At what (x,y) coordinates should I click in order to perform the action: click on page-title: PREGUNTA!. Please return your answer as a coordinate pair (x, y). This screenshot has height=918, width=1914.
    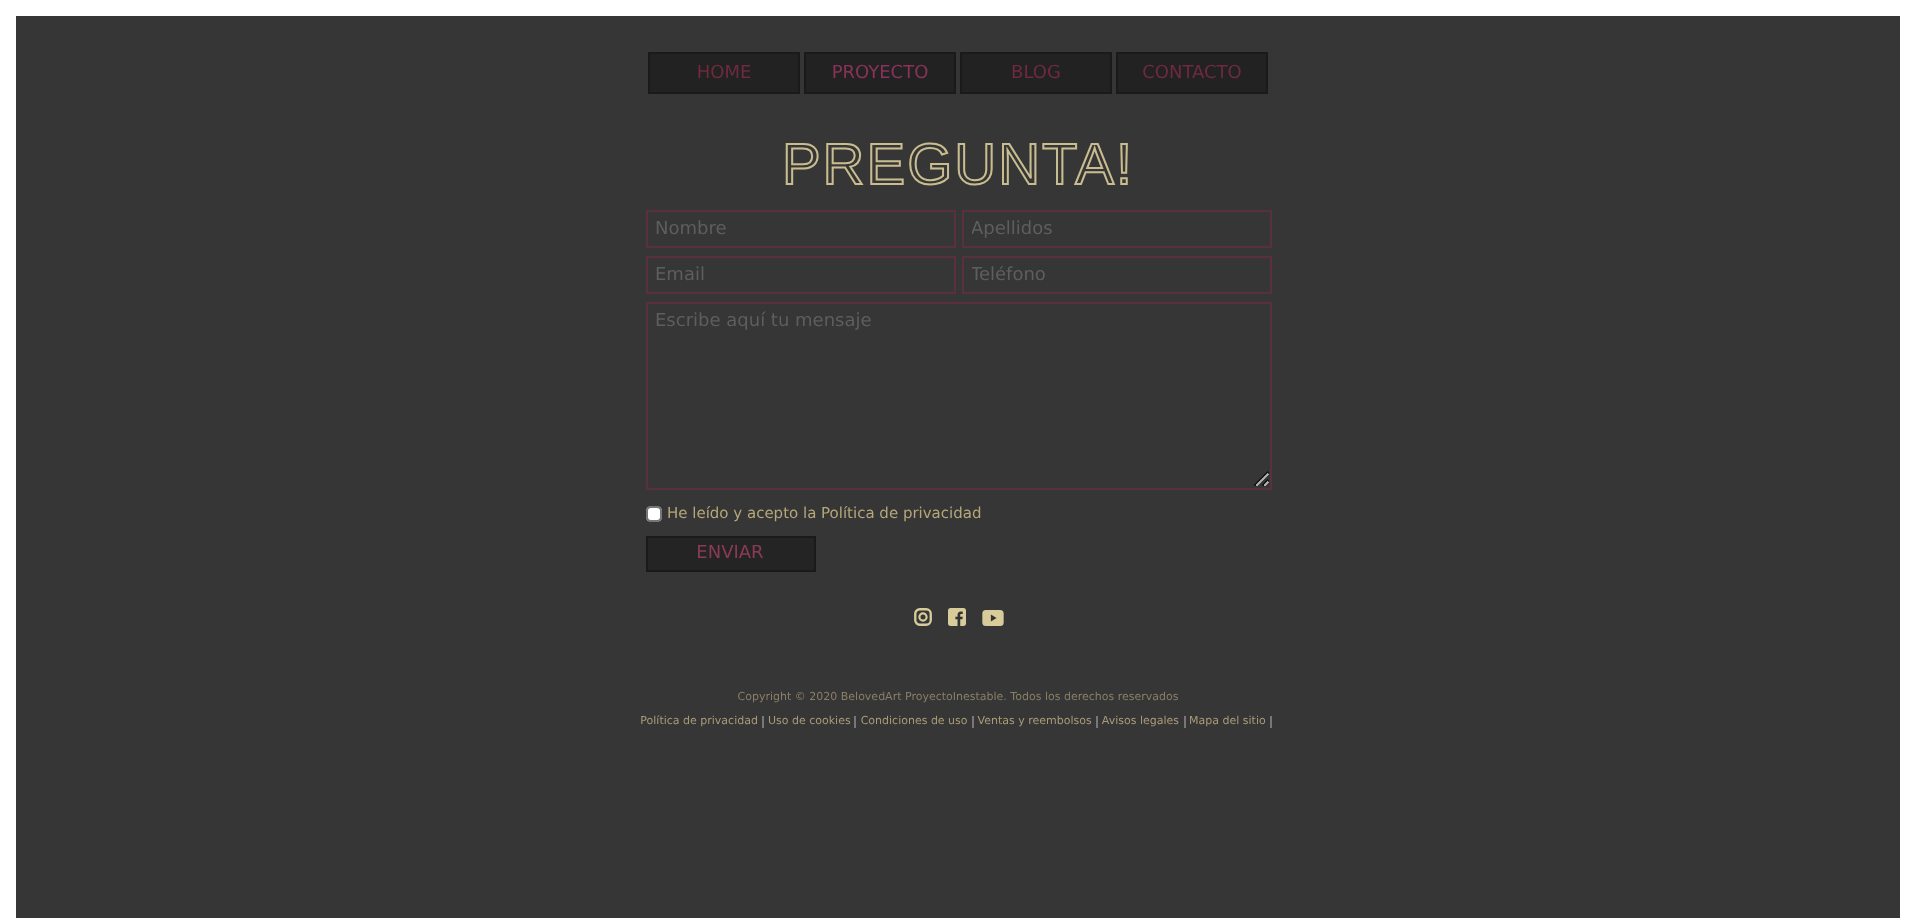
    Looking at the image, I should click on (958, 167).